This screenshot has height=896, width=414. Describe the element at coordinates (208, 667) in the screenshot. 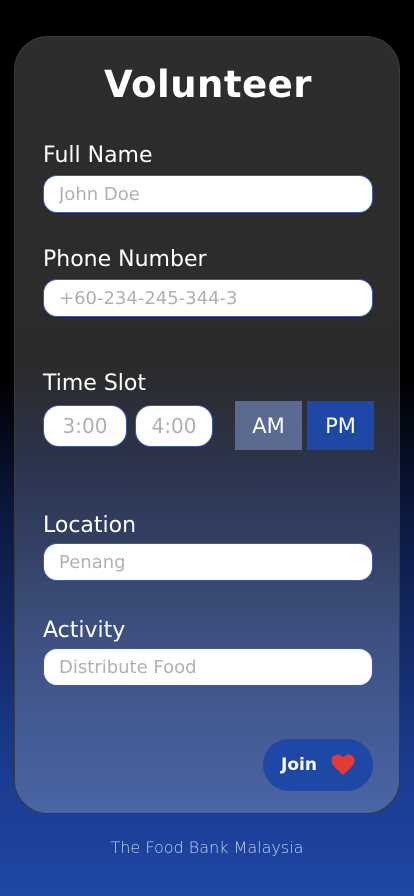

I see `activity-input` at that location.